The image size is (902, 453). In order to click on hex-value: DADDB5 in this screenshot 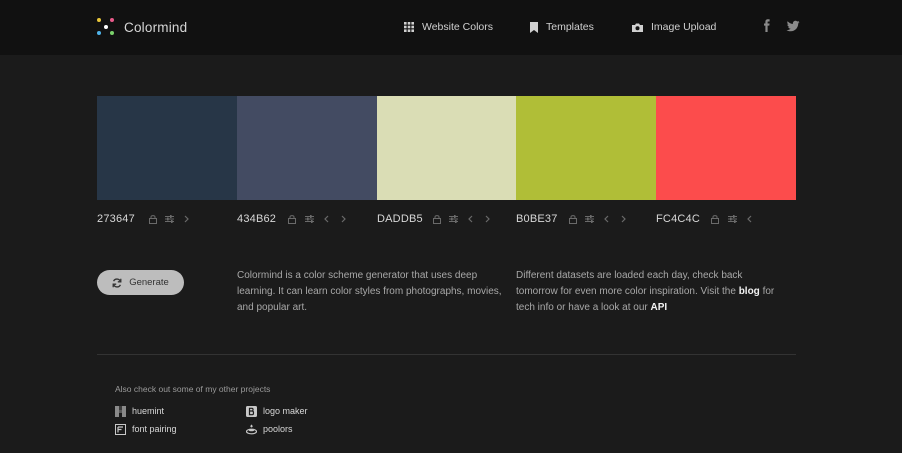, I will do `click(400, 219)`.